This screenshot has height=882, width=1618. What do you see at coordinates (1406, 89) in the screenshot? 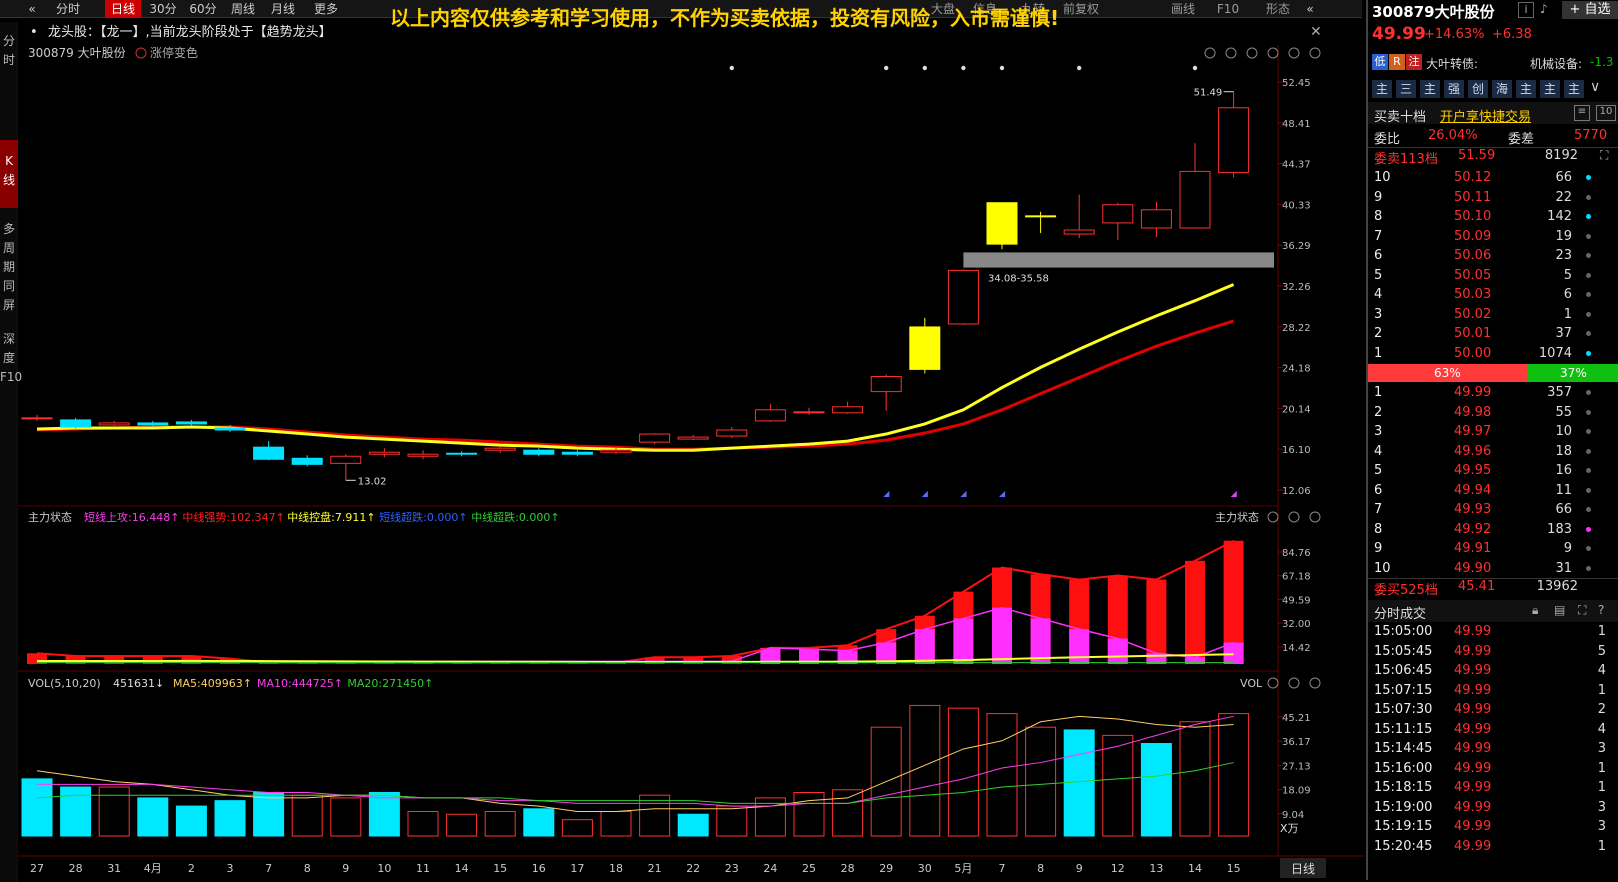
I see `tool-icon-1: 三` at bounding box center [1406, 89].